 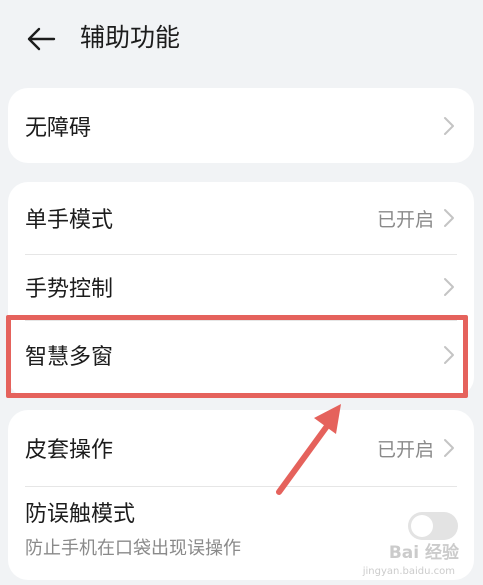 What do you see at coordinates (405, 449) in the screenshot?
I see `cover-operation-status: 已开启` at bounding box center [405, 449].